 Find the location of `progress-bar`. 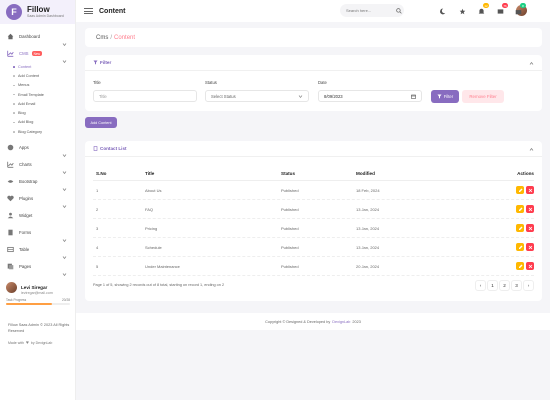

progress-bar is located at coordinates (38, 304).